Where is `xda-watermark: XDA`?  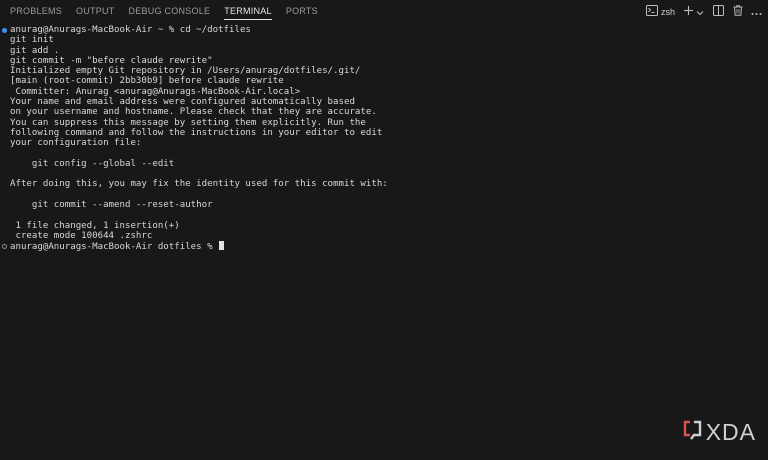
xda-watermark: XDA is located at coordinates (719, 432).